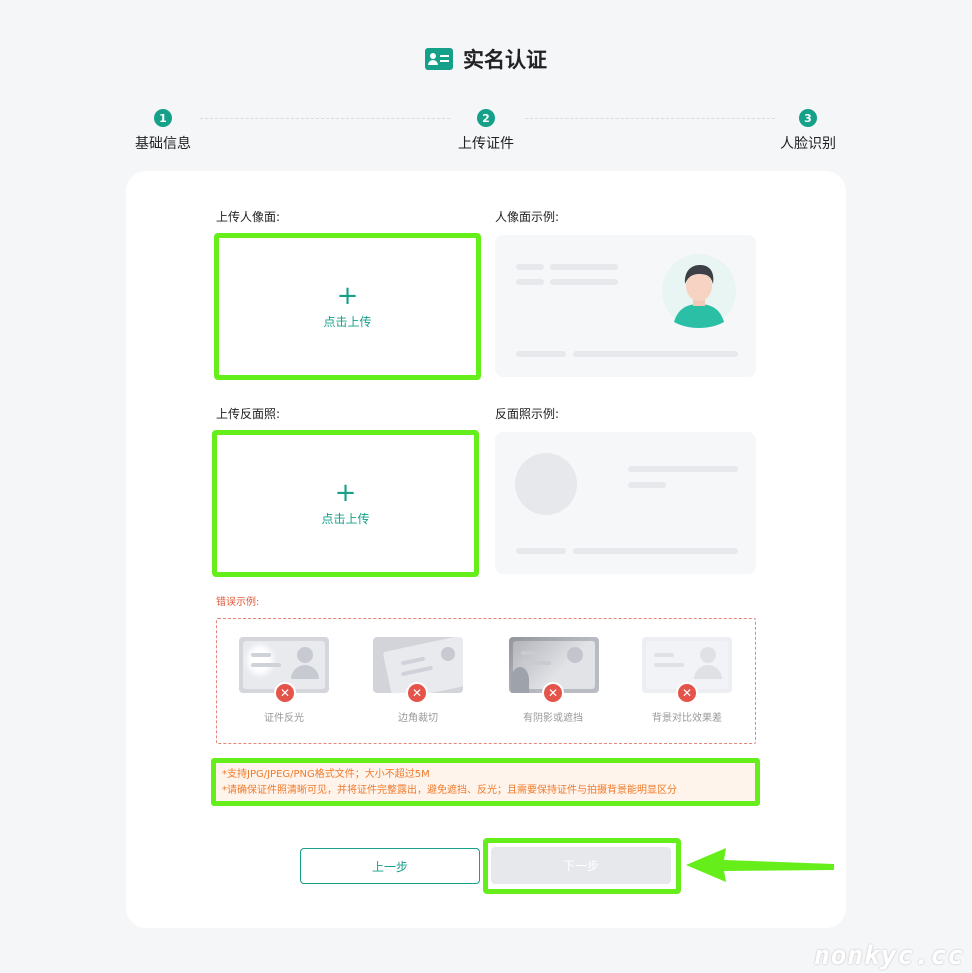 Image resolution: width=972 pixels, height=973 pixels. Describe the element at coordinates (345, 519) in the screenshot. I see `upload-back-text: 点击上传` at that location.